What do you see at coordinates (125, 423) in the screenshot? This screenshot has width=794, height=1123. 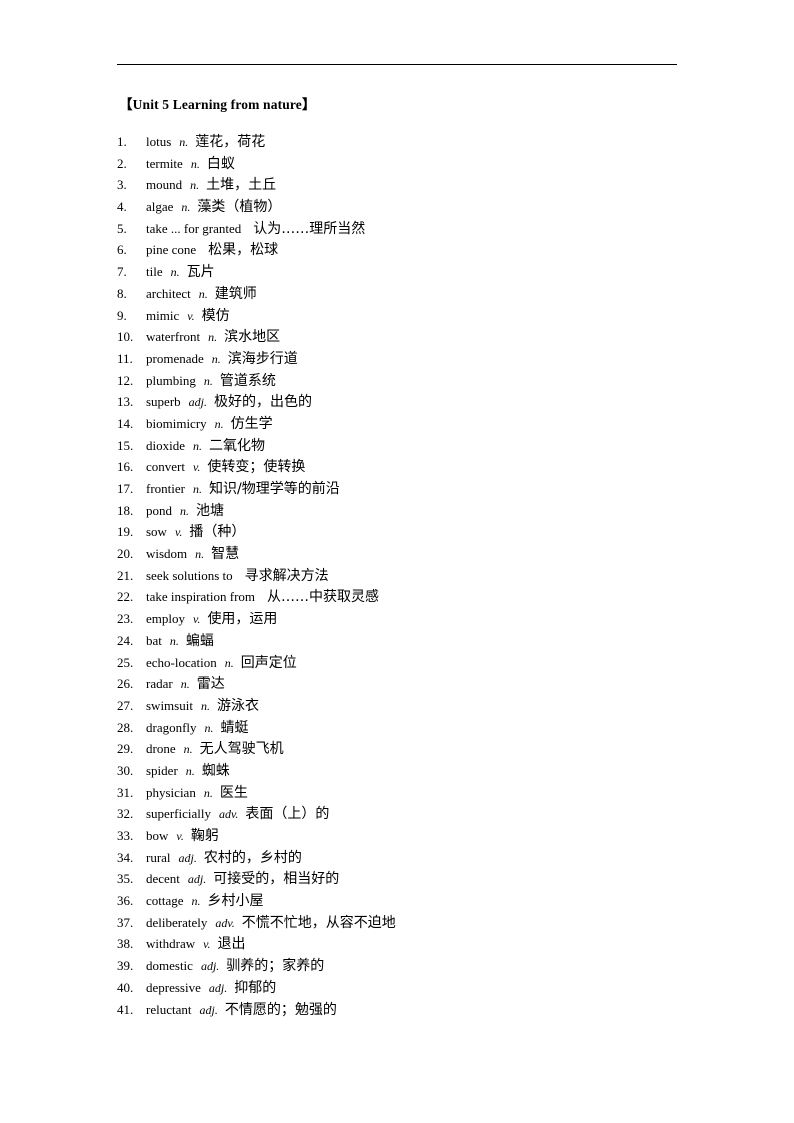 I see `vocab-entry-number: 14.` at bounding box center [125, 423].